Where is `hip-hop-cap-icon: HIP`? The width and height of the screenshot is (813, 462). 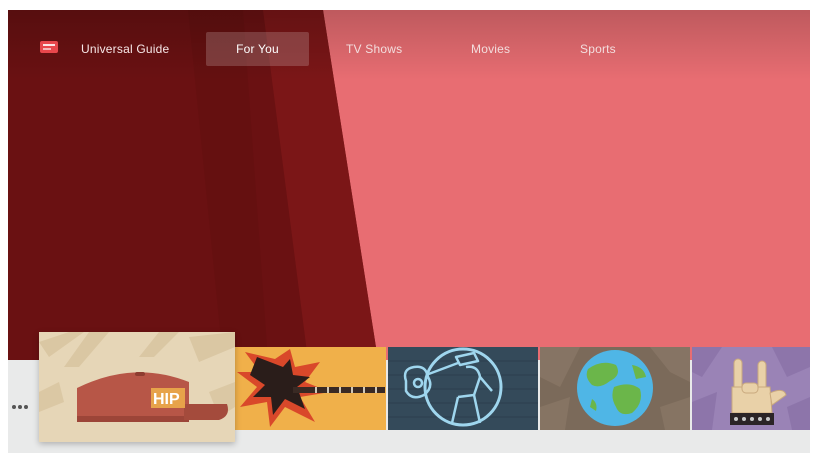
hip-hop-cap-icon: HIP is located at coordinates (137, 387).